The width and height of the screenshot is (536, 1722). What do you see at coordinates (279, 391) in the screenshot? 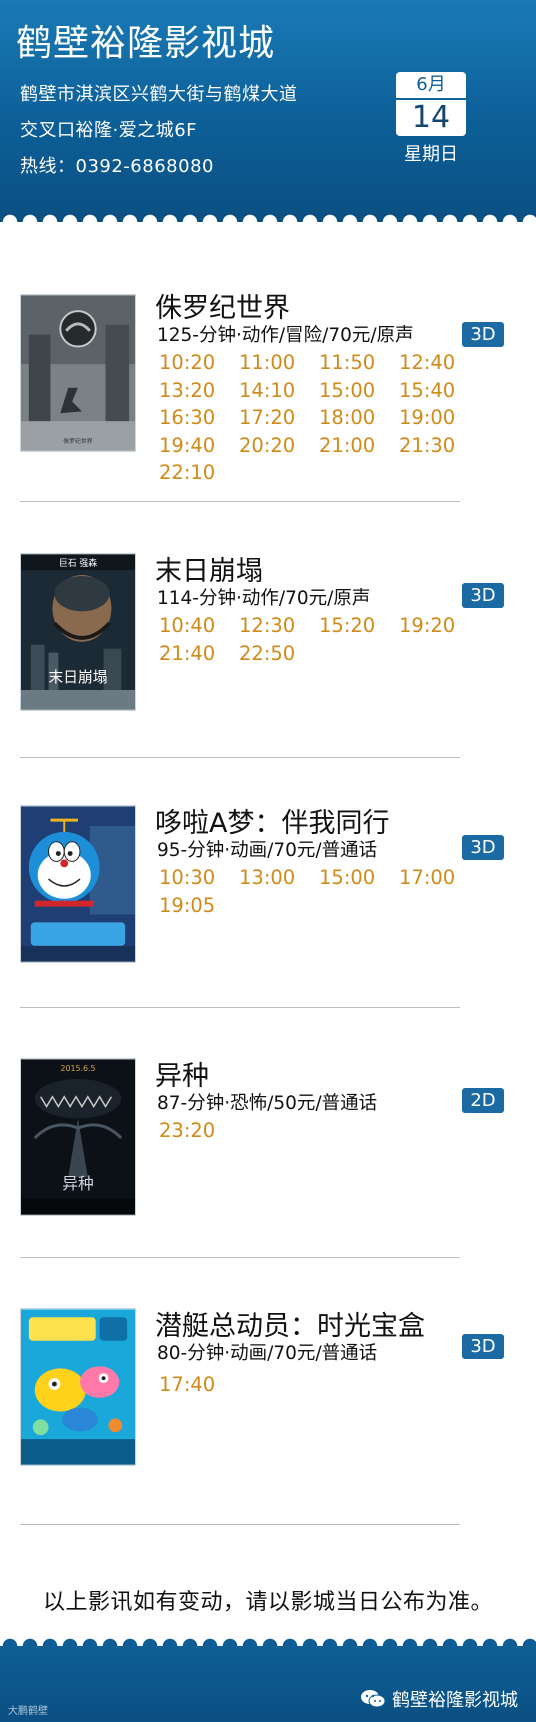
I see `showtime: 14:10` at bounding box center [279, 391].